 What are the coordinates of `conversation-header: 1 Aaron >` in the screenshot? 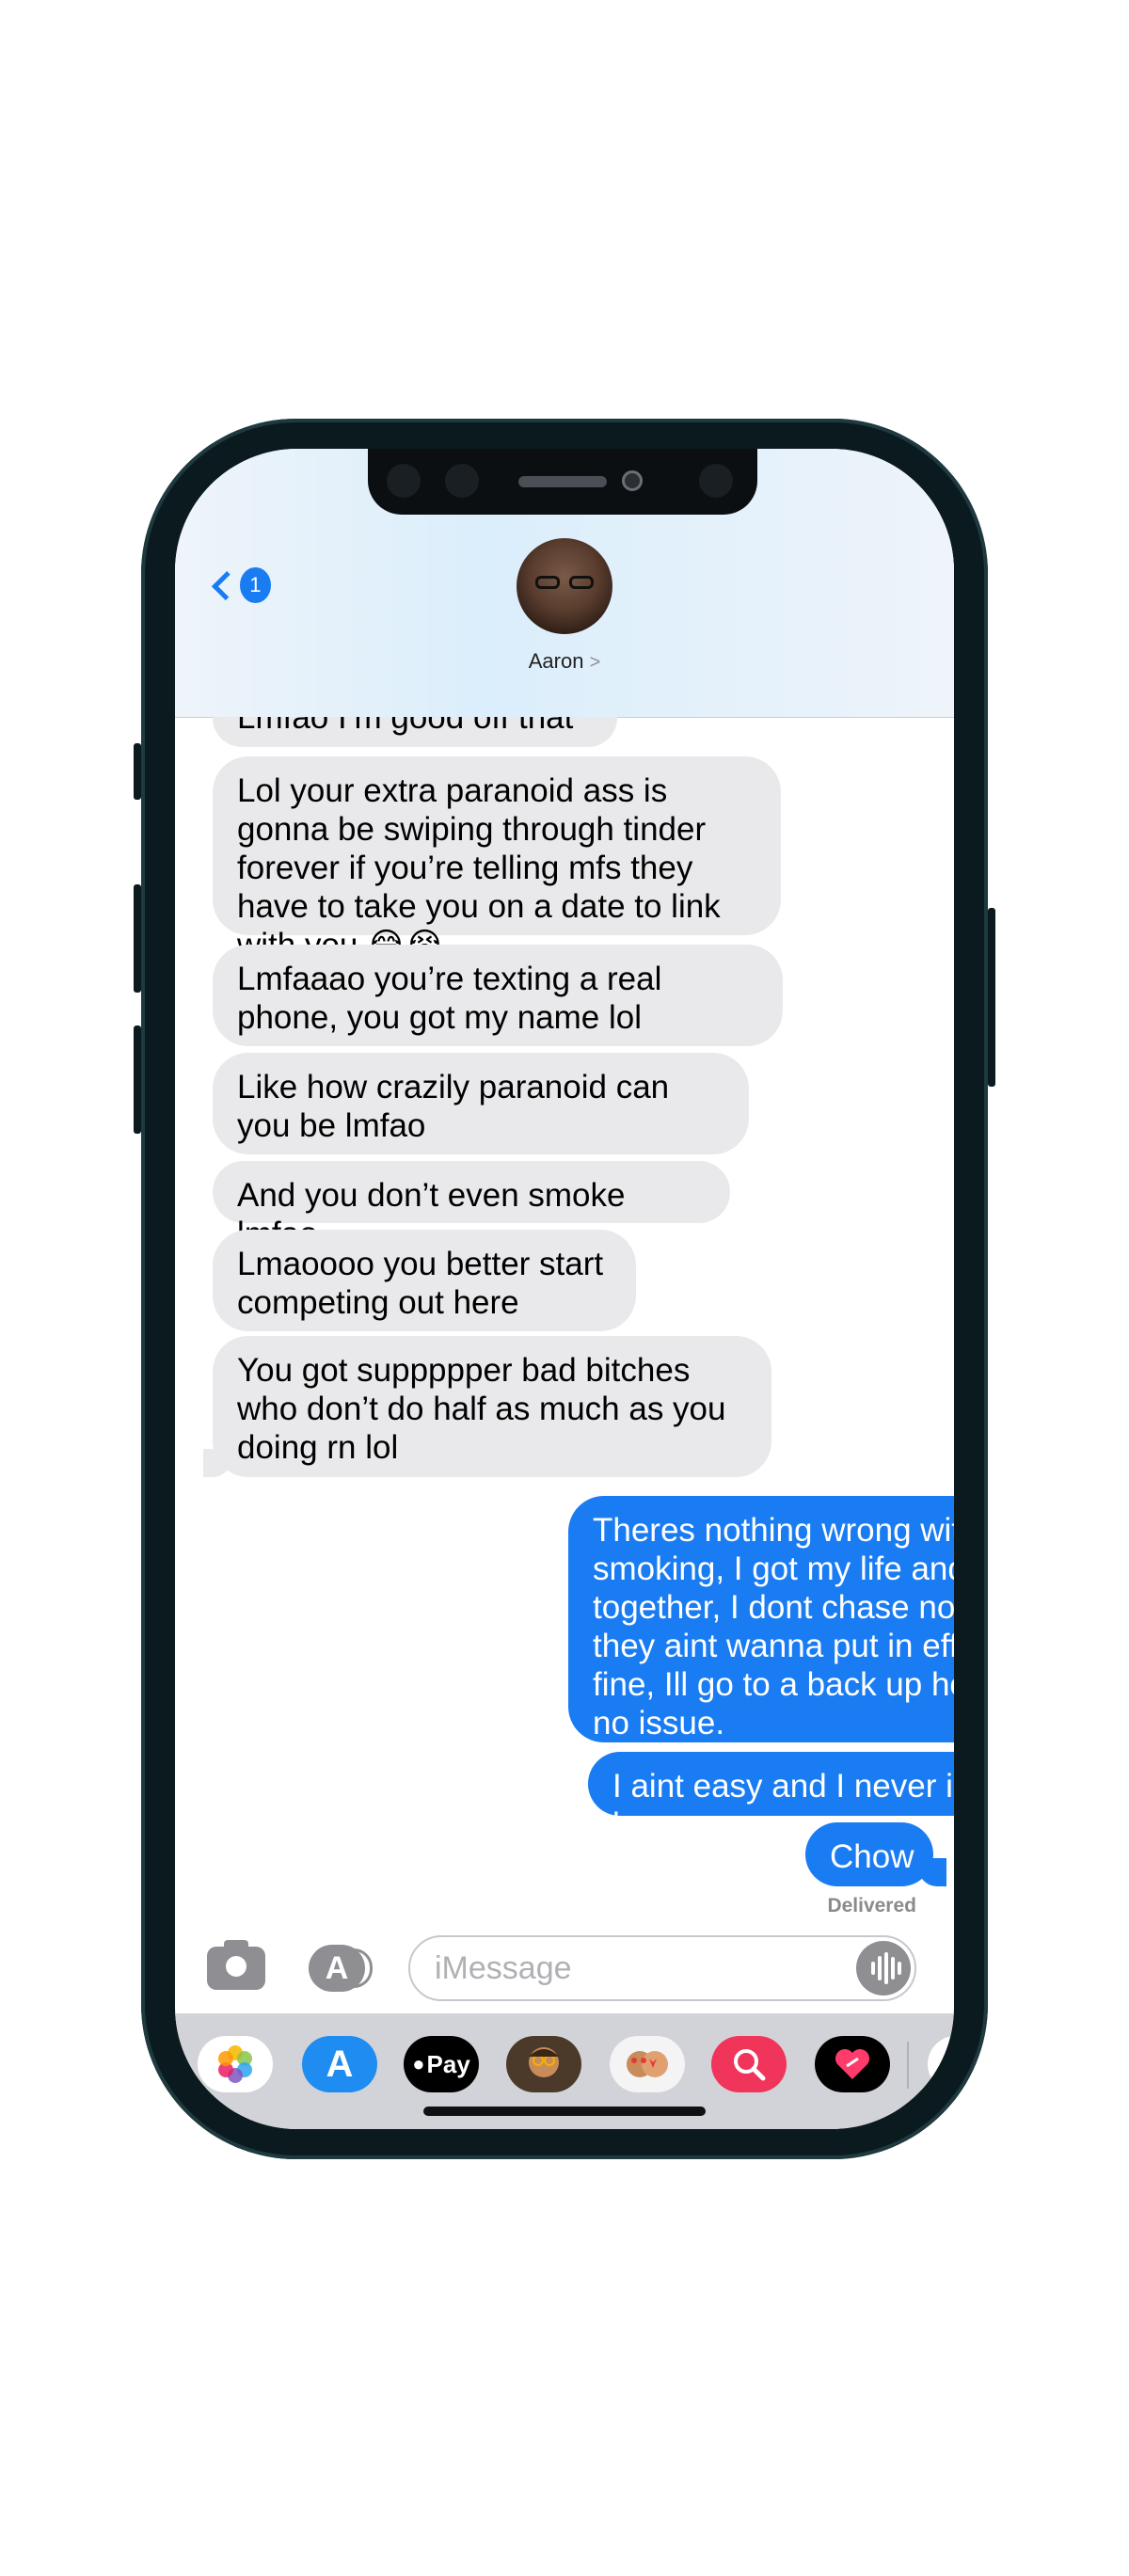 It's located at (564, 583).